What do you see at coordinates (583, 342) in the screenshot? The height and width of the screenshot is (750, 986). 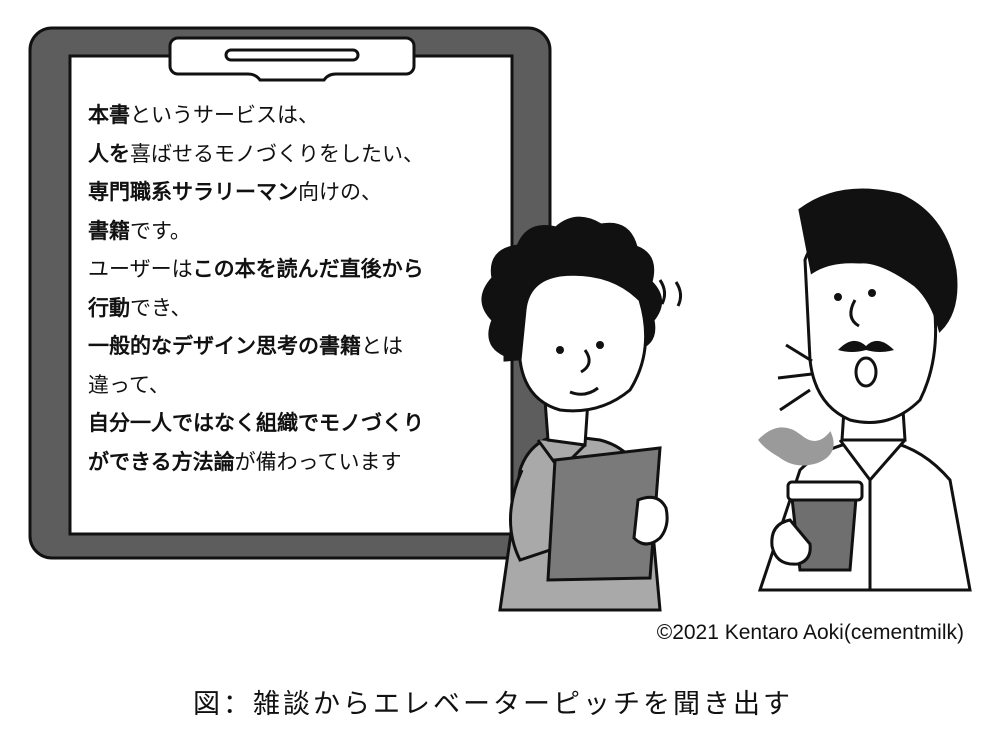 I see `woman-face` at bounding box center [583, 342].